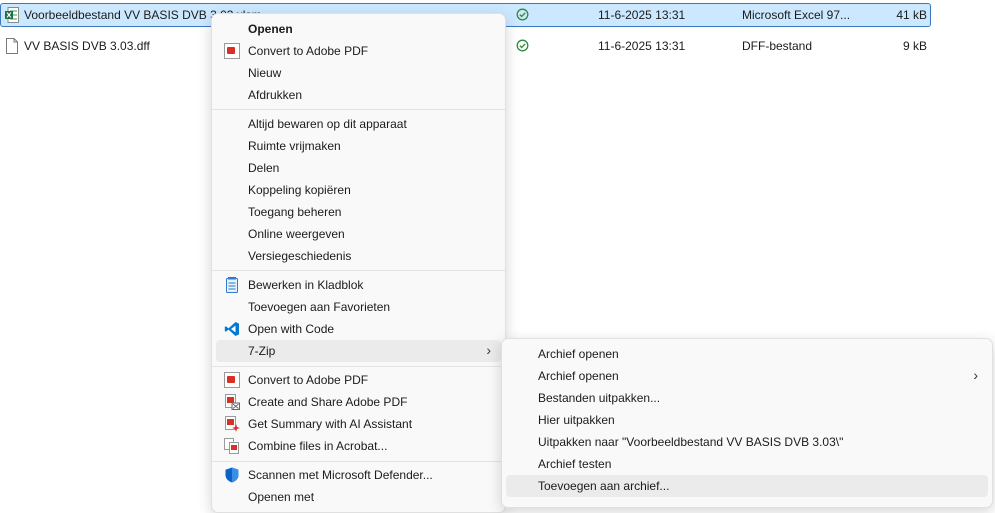  Describe the element at coordinates (232, 285) in the screenshot. I see `notepad-icon` at that location.